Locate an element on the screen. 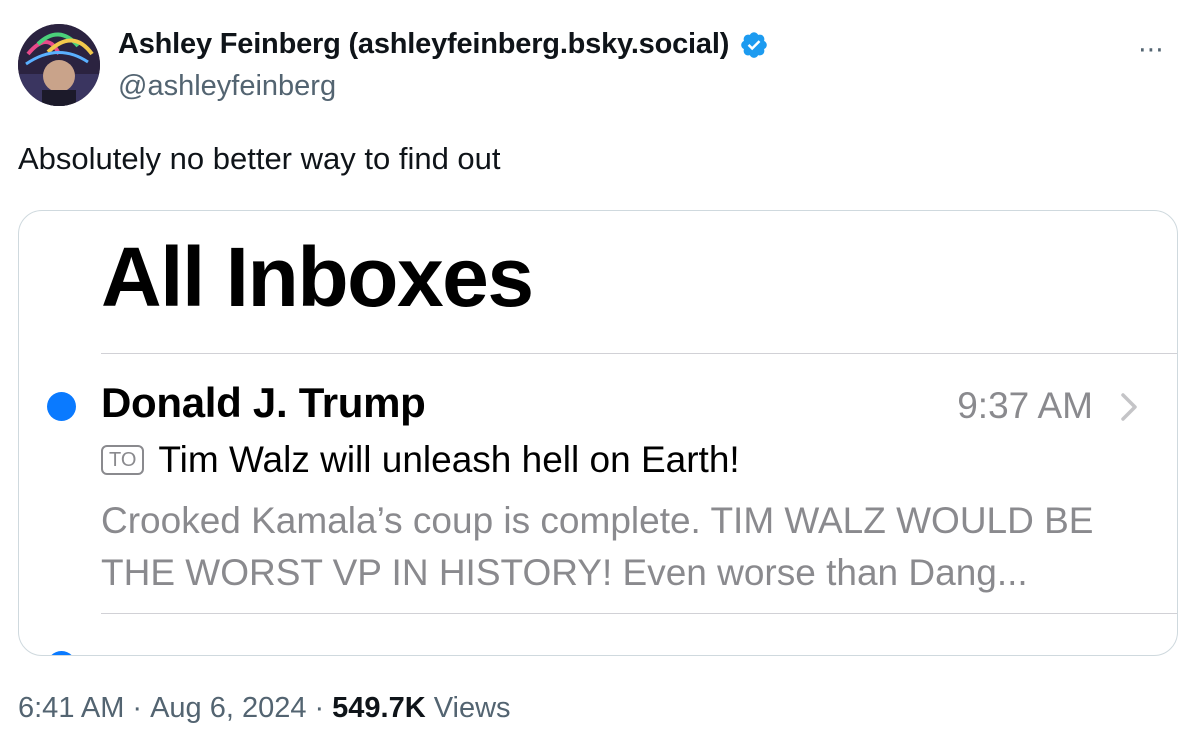 The image size is (1200, 743). views-count: 549.7K is located at coordinates (379, 708).